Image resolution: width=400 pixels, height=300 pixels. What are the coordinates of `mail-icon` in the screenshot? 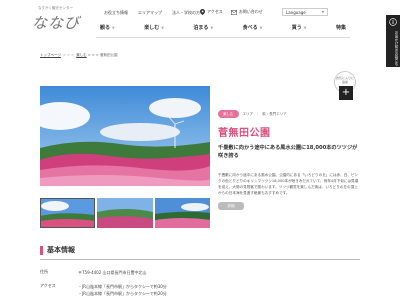 It's located at (233, 12).